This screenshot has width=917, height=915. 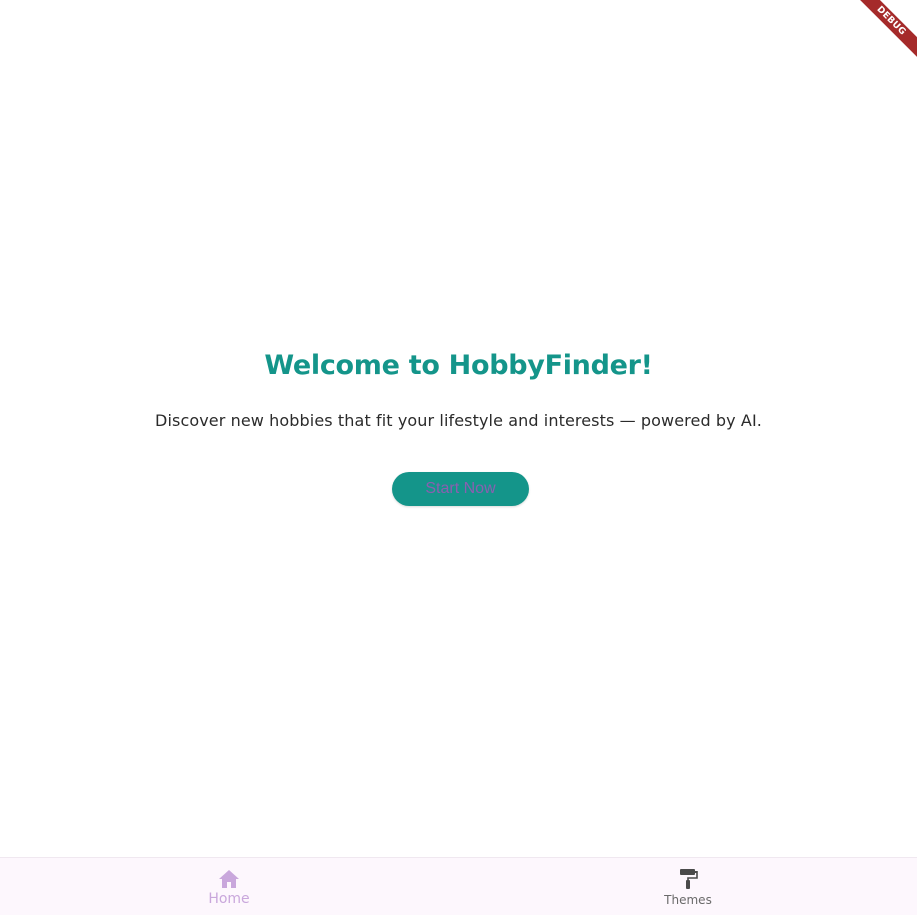 I want to click on home-icon, so click(x=229, y=878).